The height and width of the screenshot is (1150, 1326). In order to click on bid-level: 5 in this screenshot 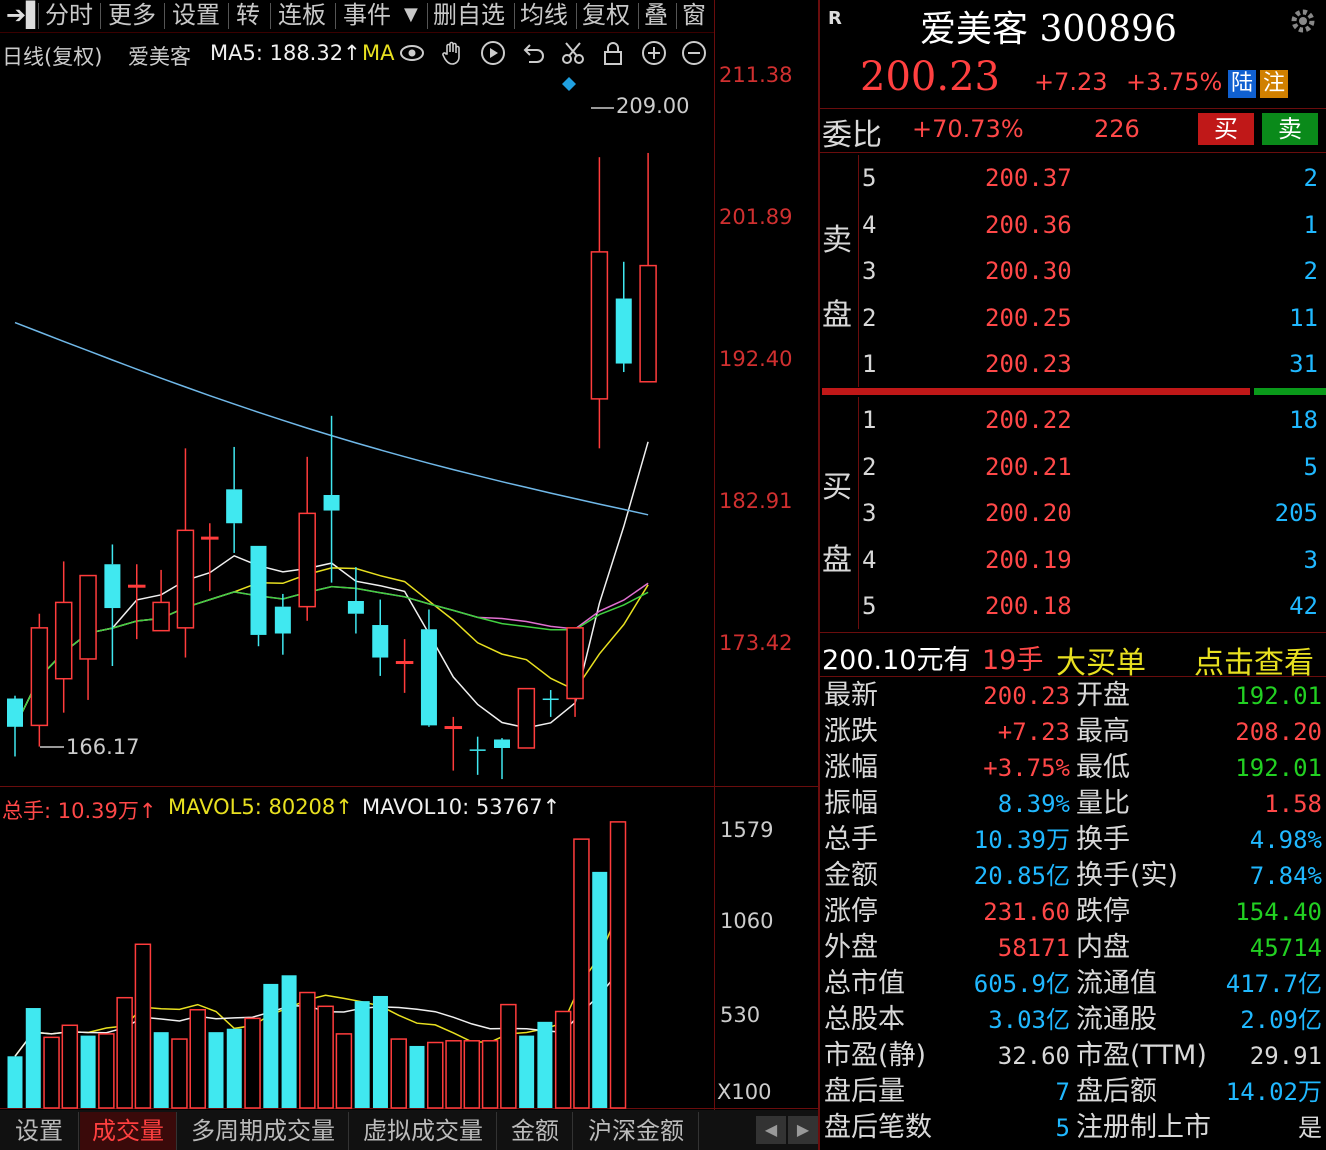, I will do `click(869, 606)`.